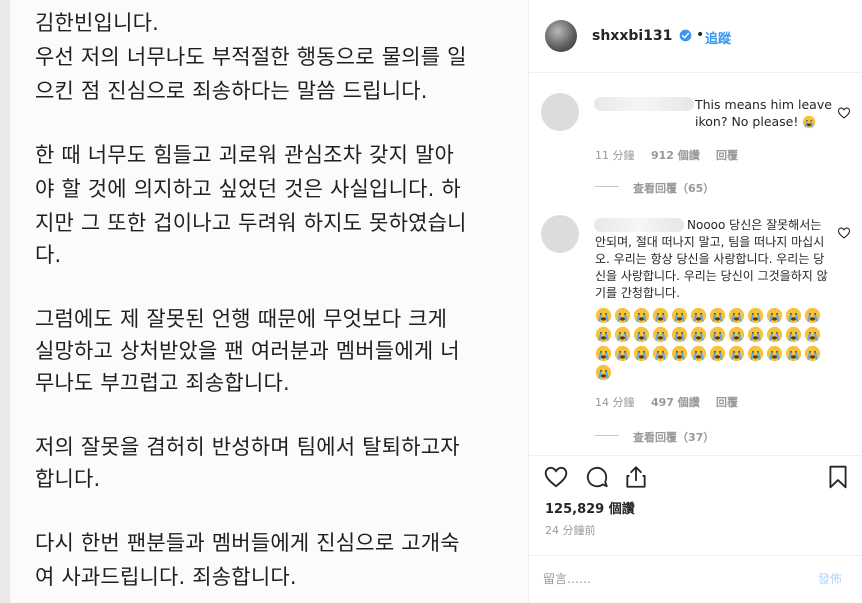  Describe the element at coordinates (556, 477) in the screenshot. I see `heart-icon` at that location.